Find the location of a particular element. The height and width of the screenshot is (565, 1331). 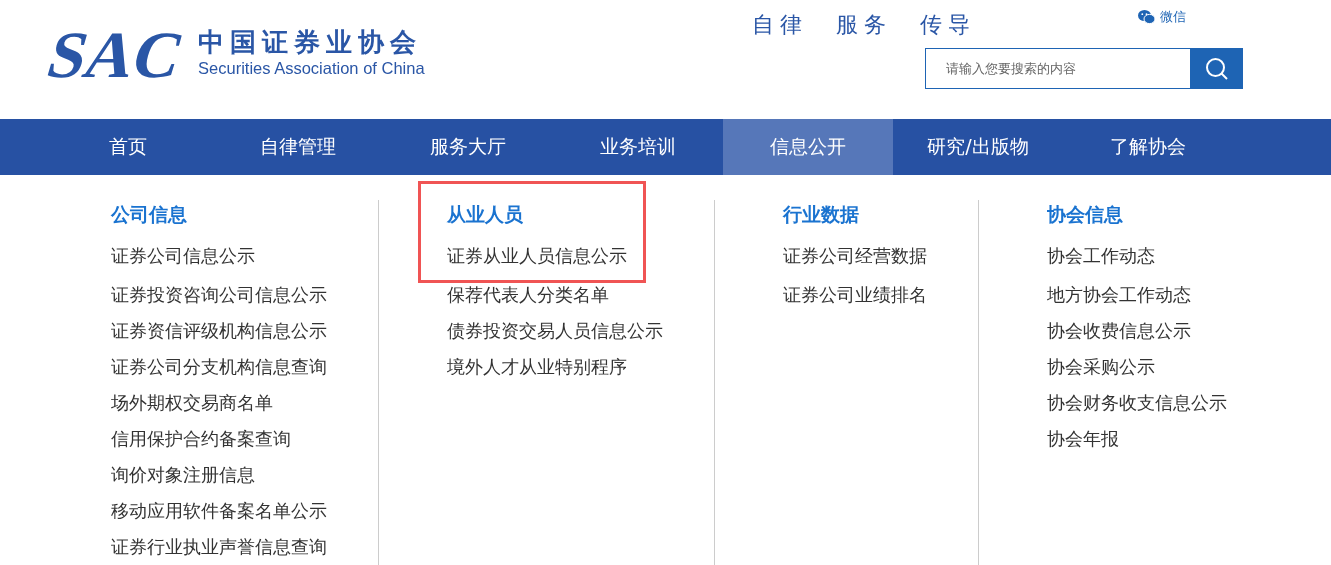

menu-link: 保荐代表人分类名单 is located at coordinates (580, 295).